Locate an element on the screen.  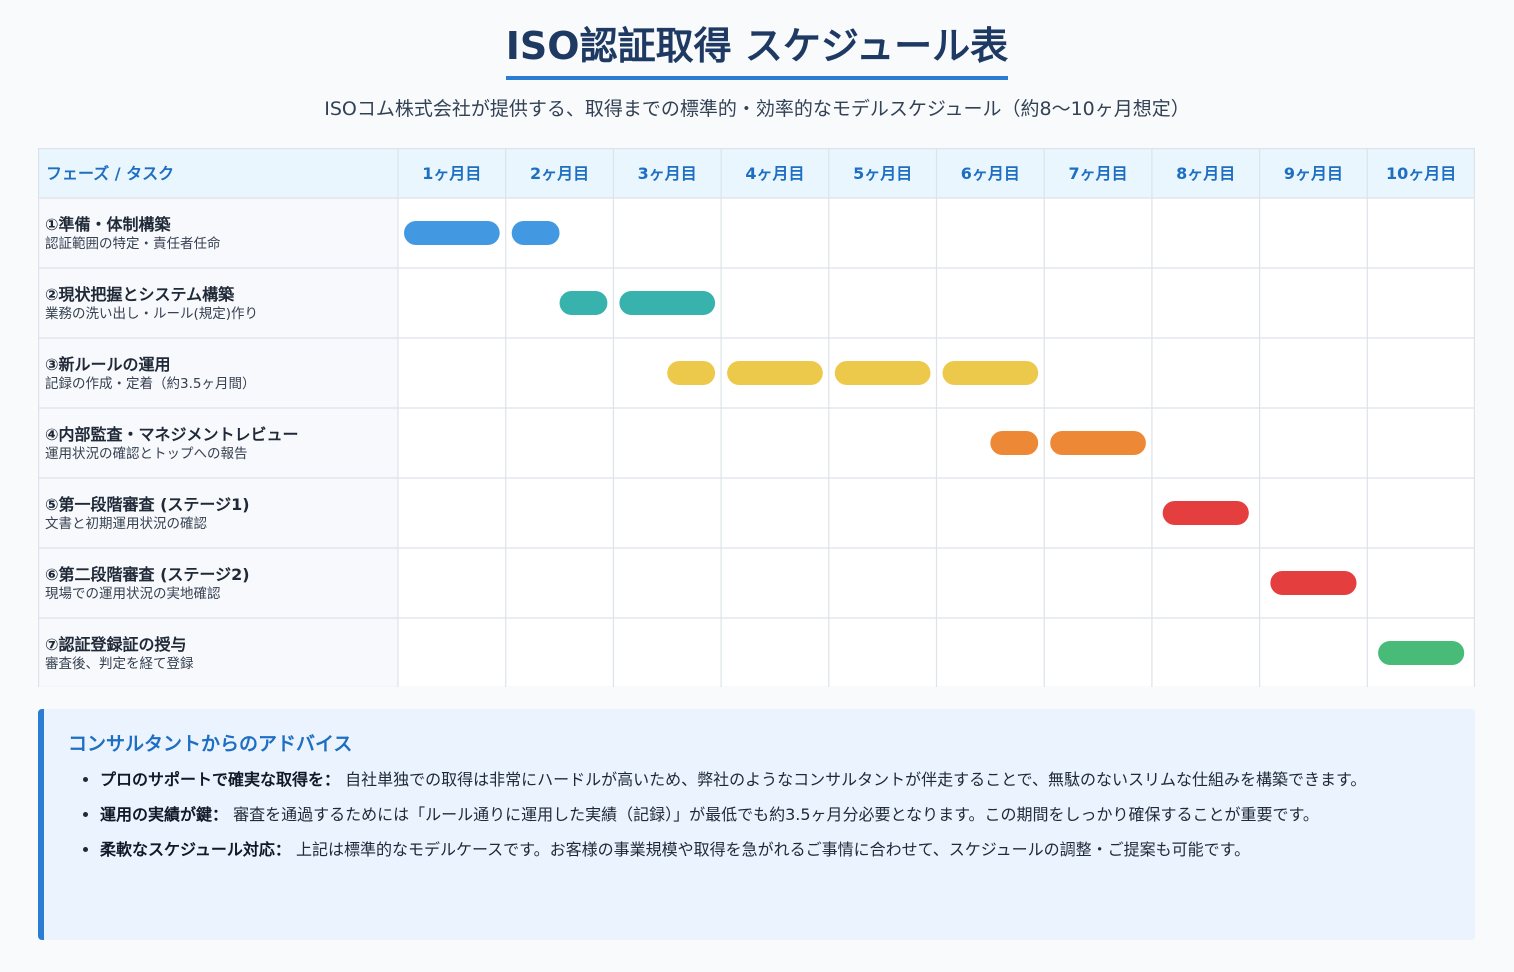
task-name: ③新ルールの運用 is located at coordinates (108, 364).